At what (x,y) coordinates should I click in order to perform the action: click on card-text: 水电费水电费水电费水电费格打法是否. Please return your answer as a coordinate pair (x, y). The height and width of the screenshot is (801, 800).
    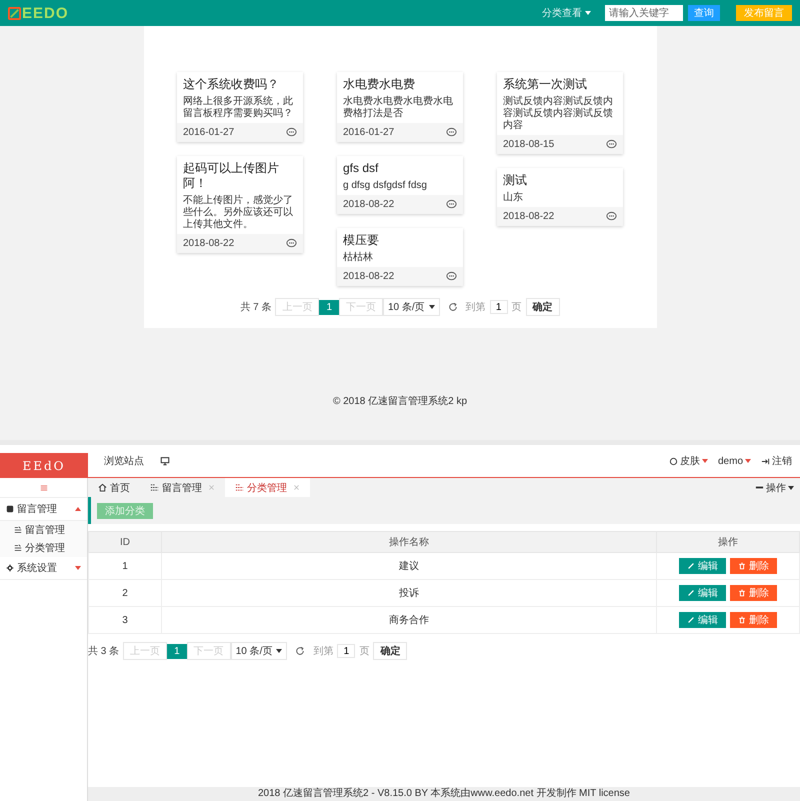
    Looking at the image, I should click on (398, 107).